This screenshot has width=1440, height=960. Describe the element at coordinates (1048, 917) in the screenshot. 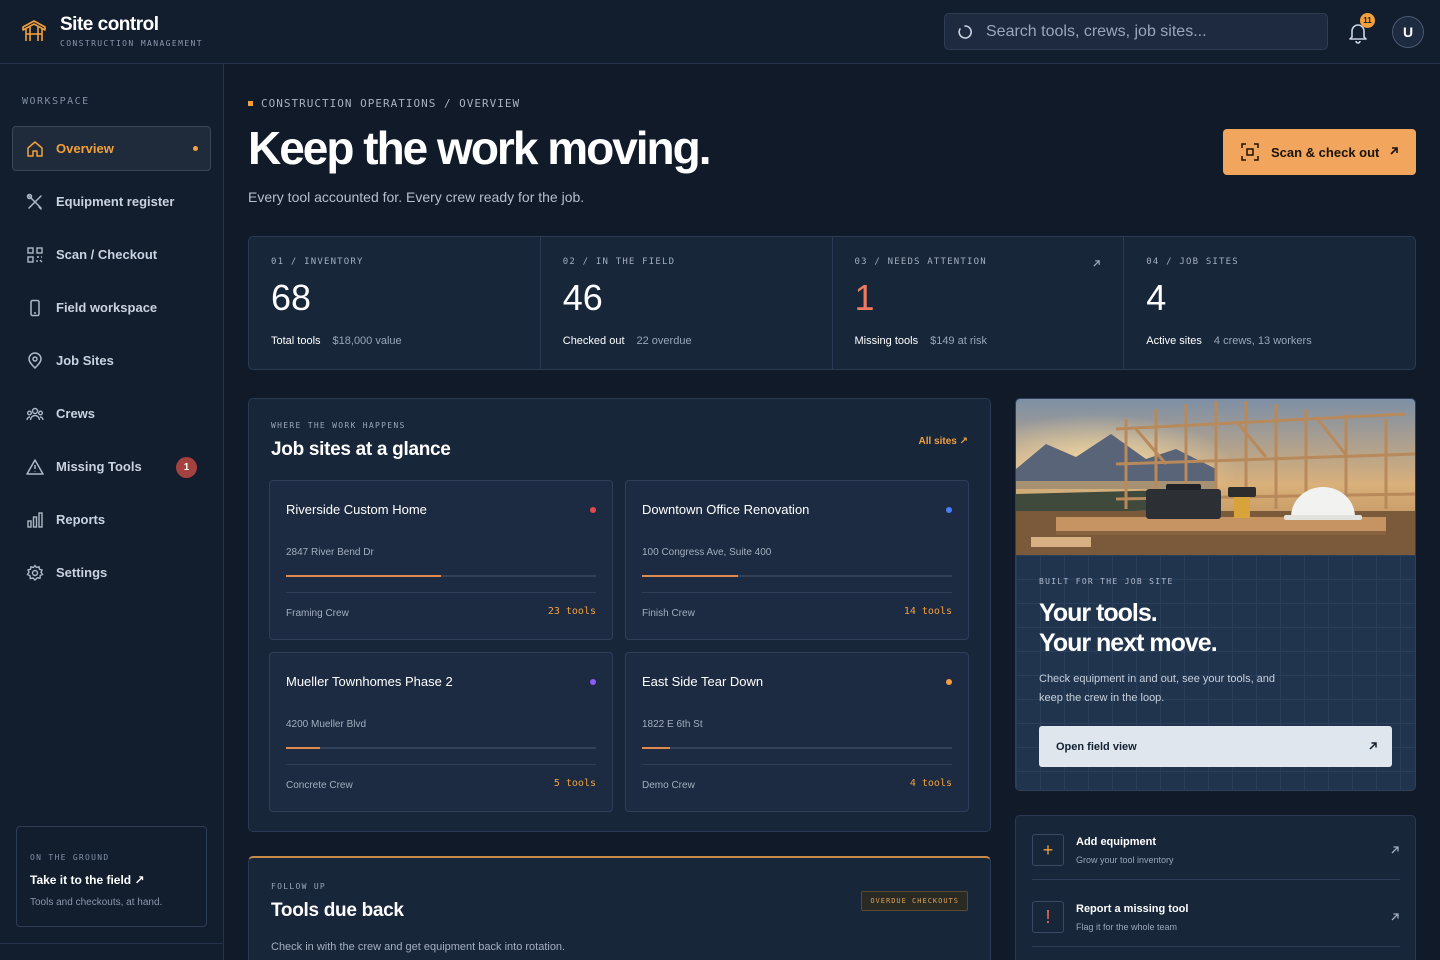

I see `exclamation-icon: !` at that location.